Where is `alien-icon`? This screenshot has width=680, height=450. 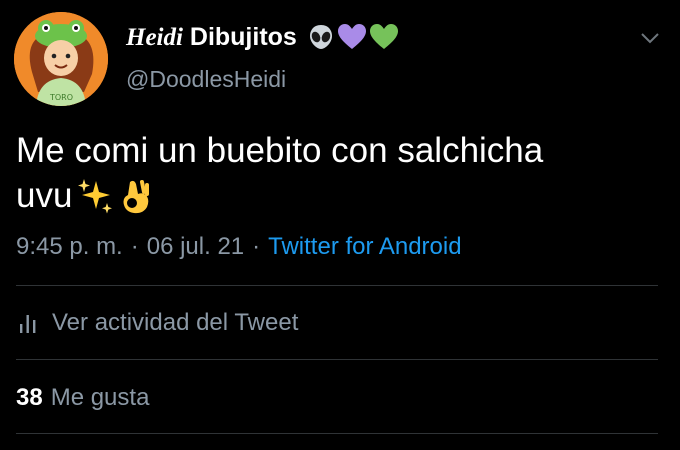
alien-icon is located at coordinates (320, 37).